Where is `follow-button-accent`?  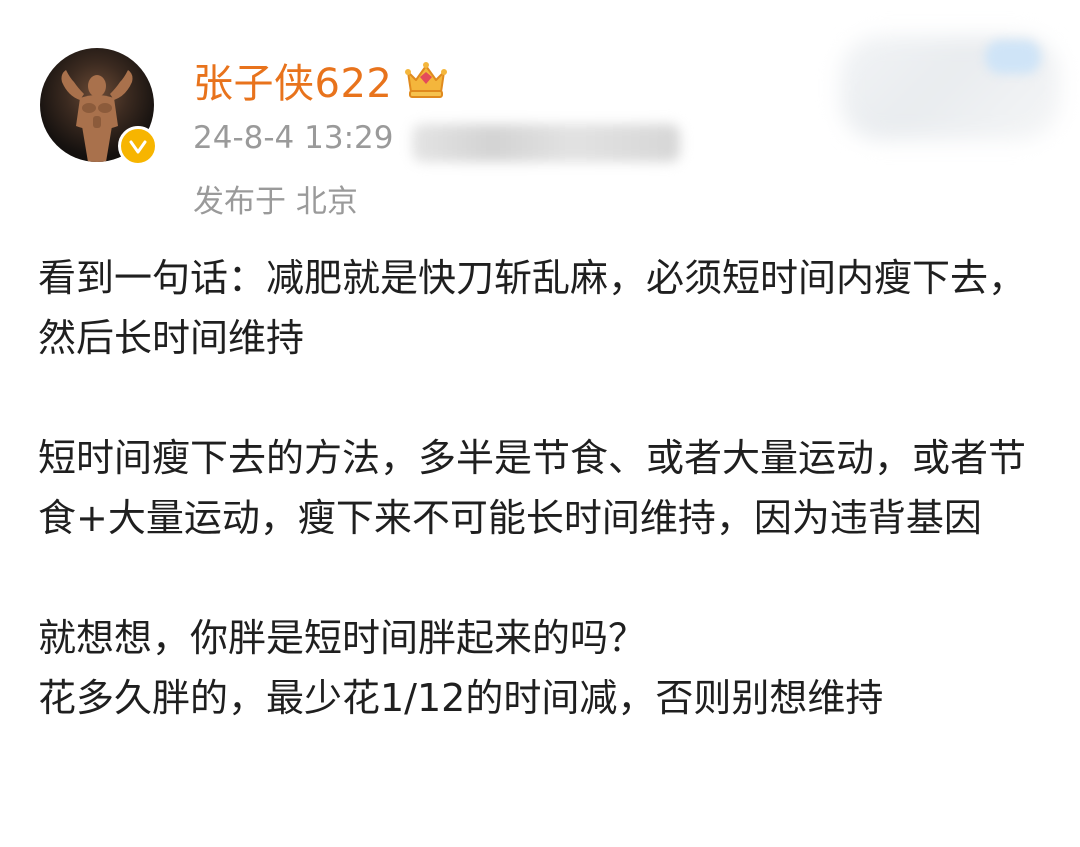
follow-button-accent is located at coordinates (1013, 57).